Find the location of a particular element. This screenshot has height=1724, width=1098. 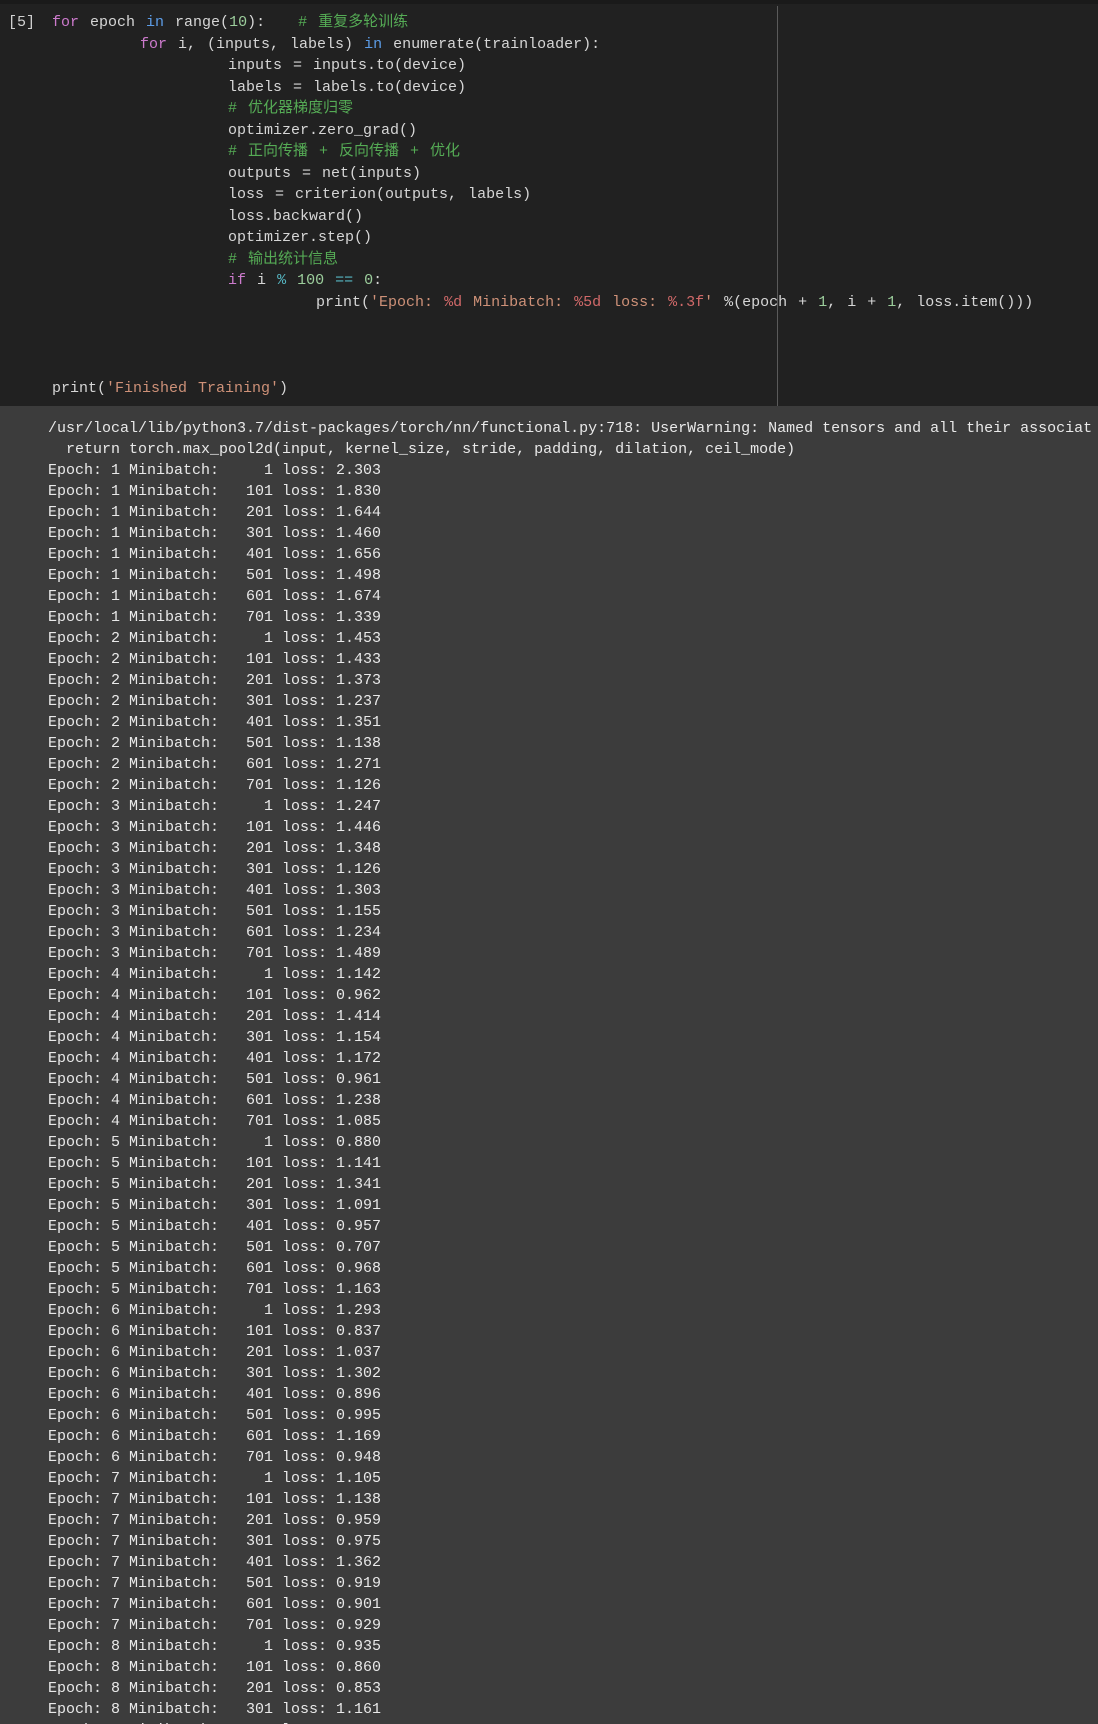

output-line: Epoch: 2 Minibatch: 501 loss: 1.138 is located at coordinates (215, 743).